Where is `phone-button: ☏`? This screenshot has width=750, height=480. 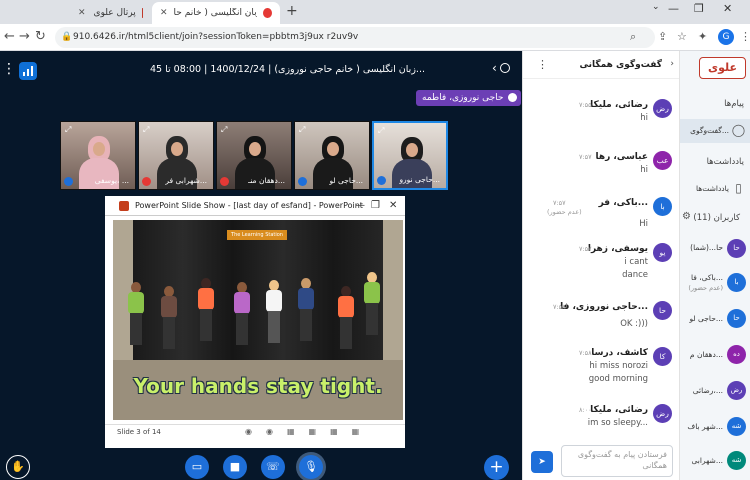
phone-button: ☏ is located at coordinates (273, 467).